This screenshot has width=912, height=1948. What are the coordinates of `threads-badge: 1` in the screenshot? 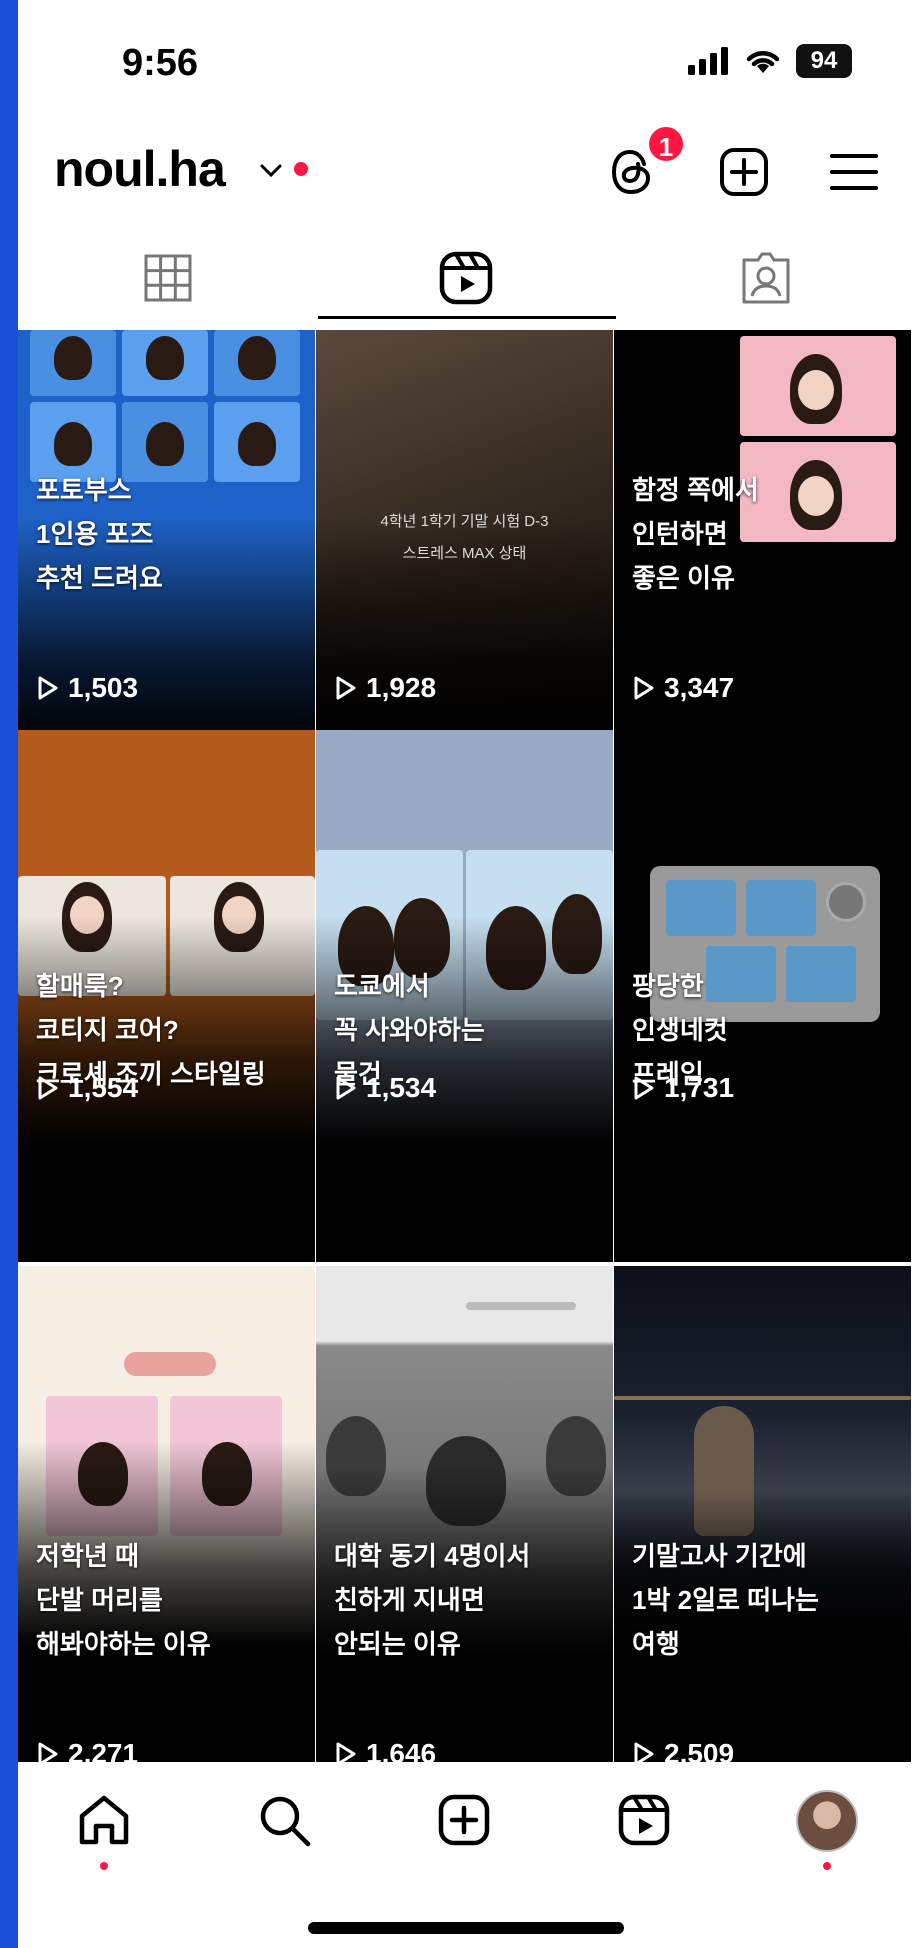 It's located at (666, 144).